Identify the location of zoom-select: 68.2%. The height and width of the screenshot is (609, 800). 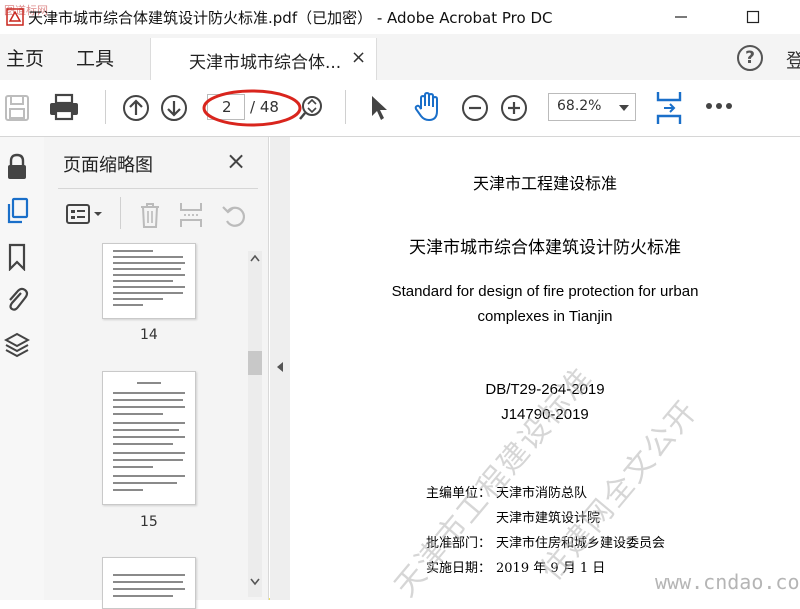
(592, 107).